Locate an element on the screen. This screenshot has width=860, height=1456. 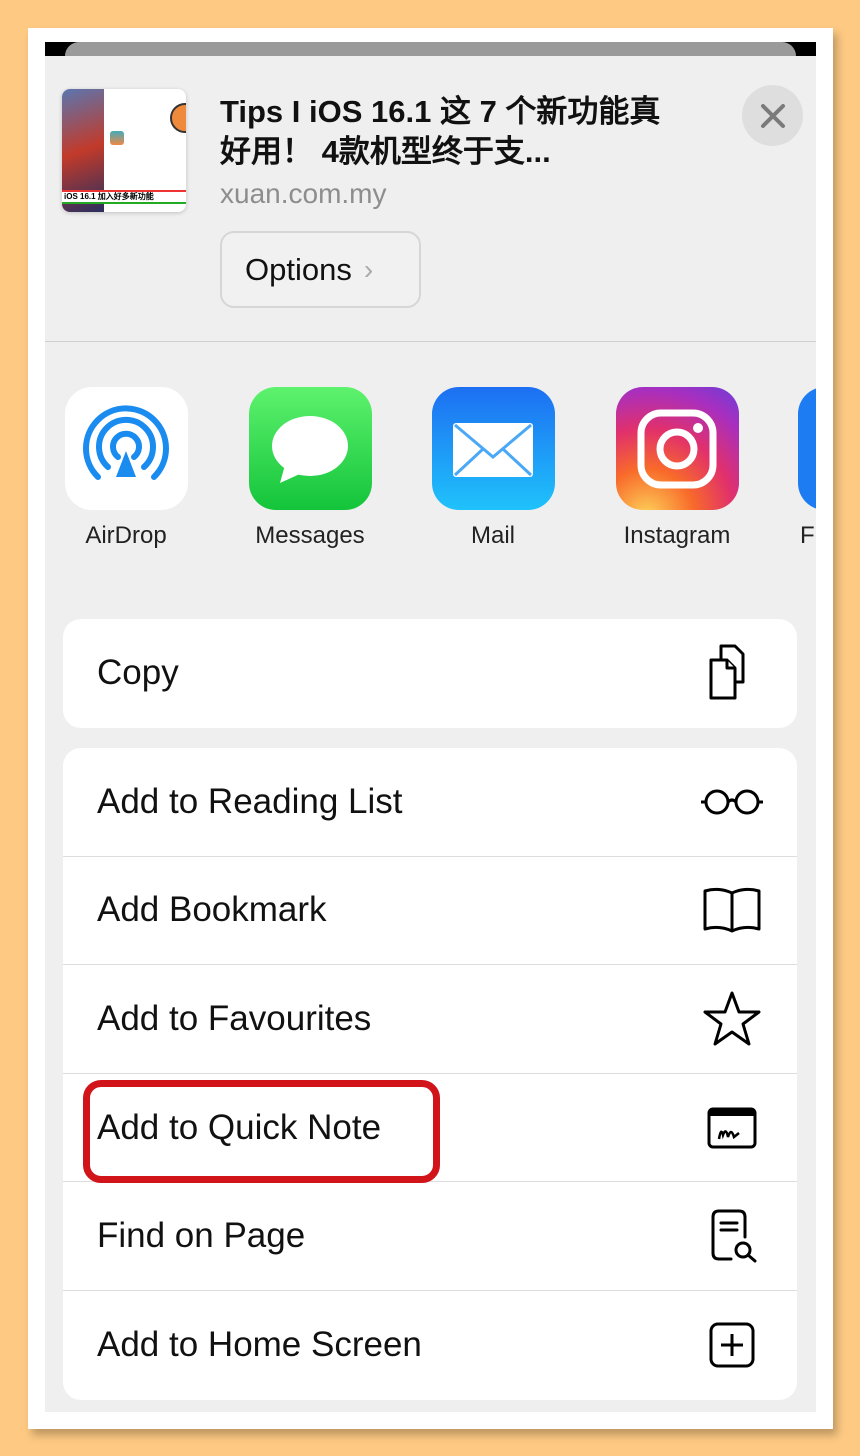
action-add-to-home-screen: Add to Home Screen is located at coordinates (430, 1345).